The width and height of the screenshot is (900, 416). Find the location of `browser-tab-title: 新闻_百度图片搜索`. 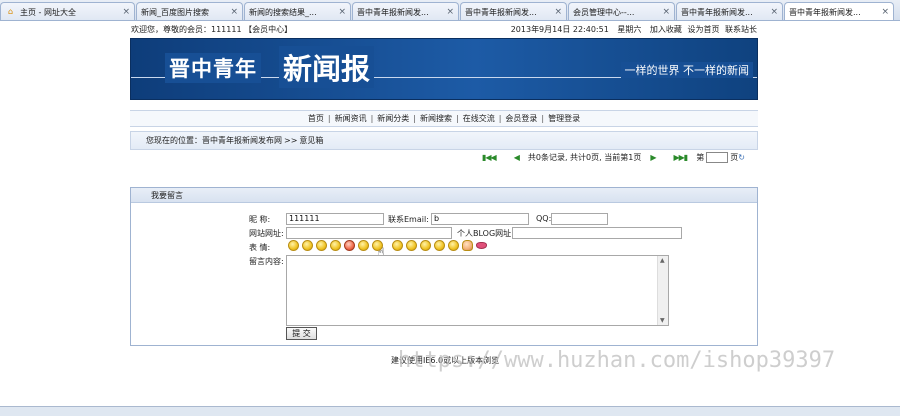

browser-tab-title: 新闻_百度图片搜索 is located at coordinates (175, 12).